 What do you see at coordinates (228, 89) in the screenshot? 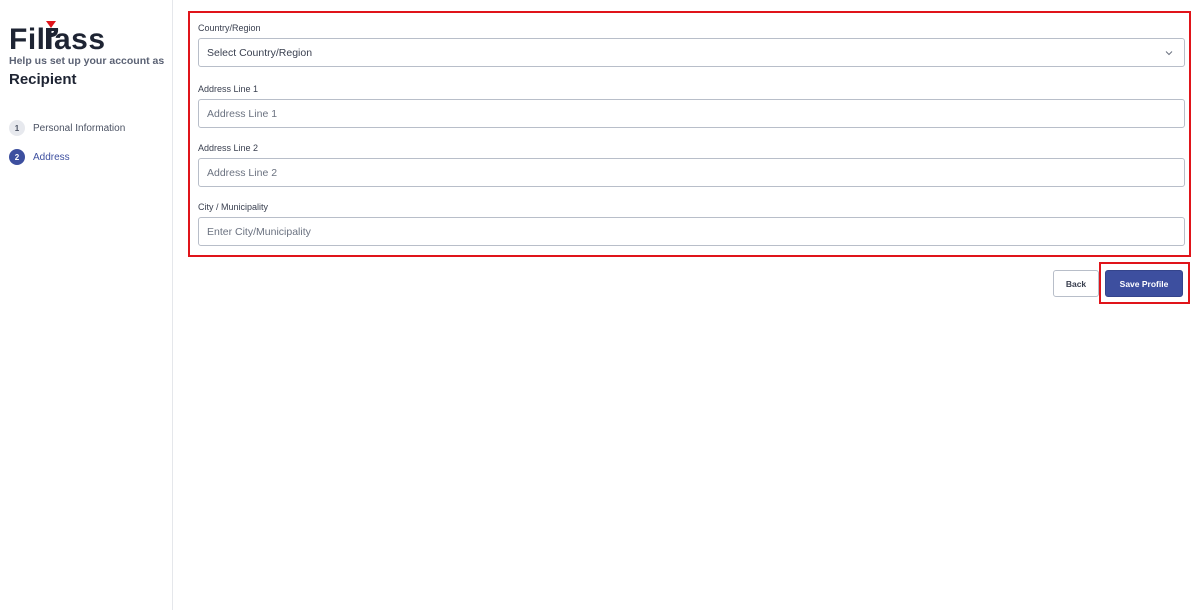
I see `address-line-1-label: Address Line 1` at bounding box center [228, 89].